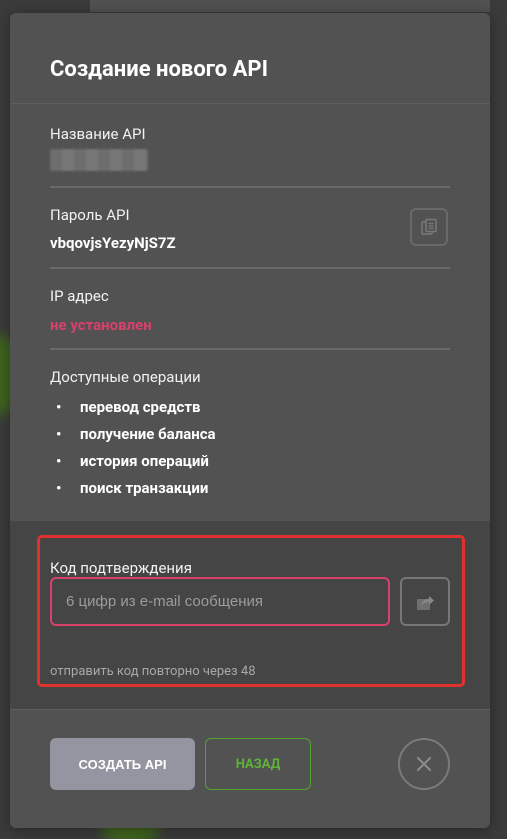 Image resolution: width=507 pixels, height=839 pixels. I want to click on close-button, so click(424, 764).